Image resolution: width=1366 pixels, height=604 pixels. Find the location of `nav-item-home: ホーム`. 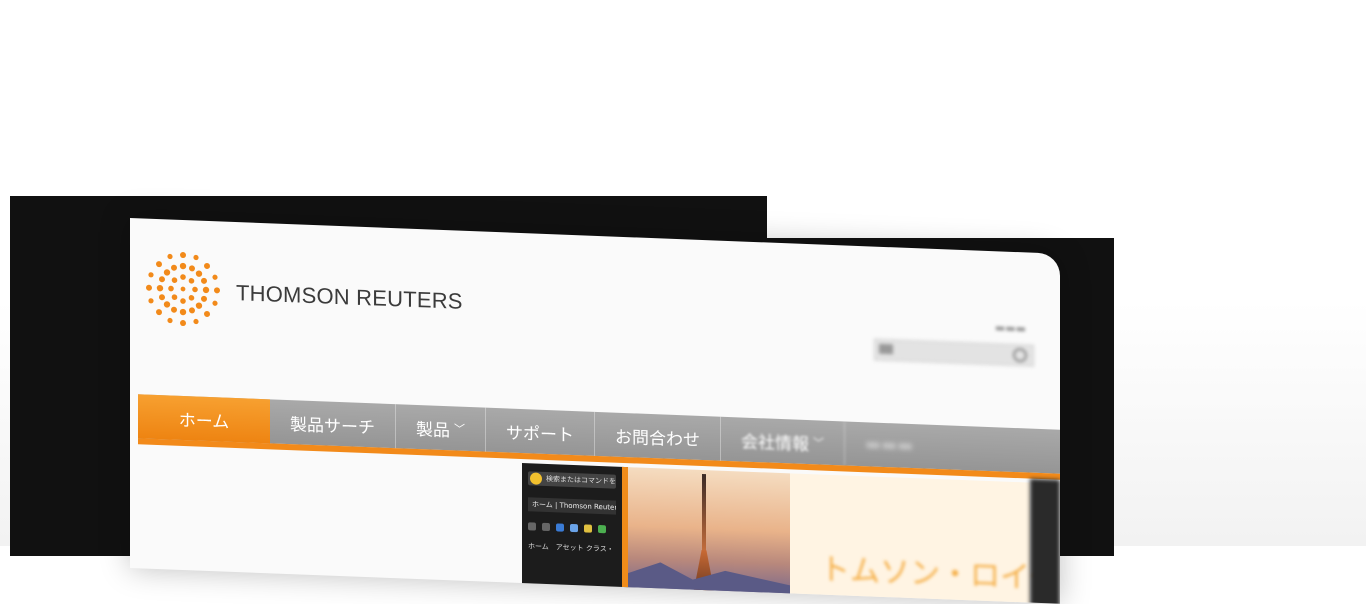

nav-item-home: ホーム is located at coordinates (204, 419).